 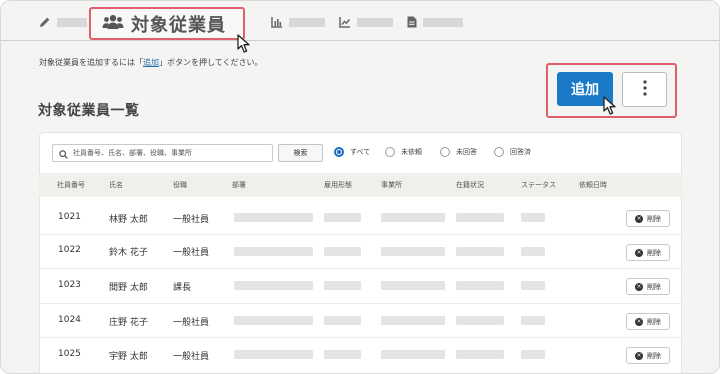 What do you see at coordinates (298, 22) in the screenshot?
I see `tab-chart` at bounding box center [298, 22].